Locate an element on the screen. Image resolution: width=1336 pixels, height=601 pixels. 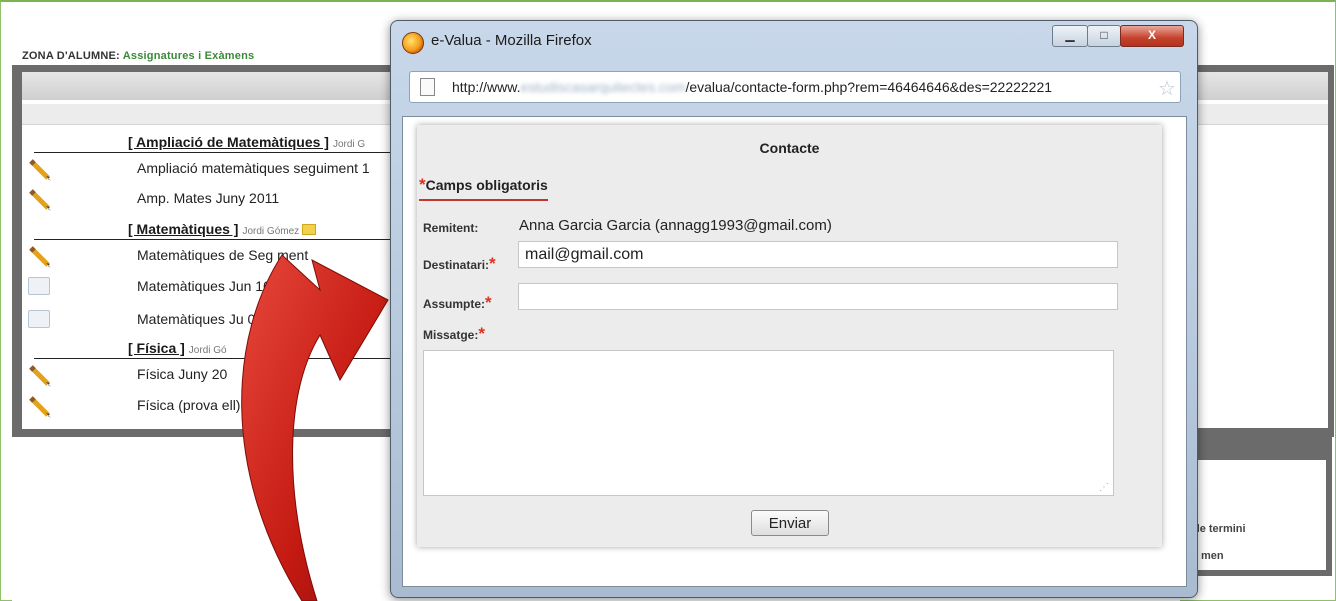
required-note-text: Camps obligatoris is located at coordinates (486, 185).